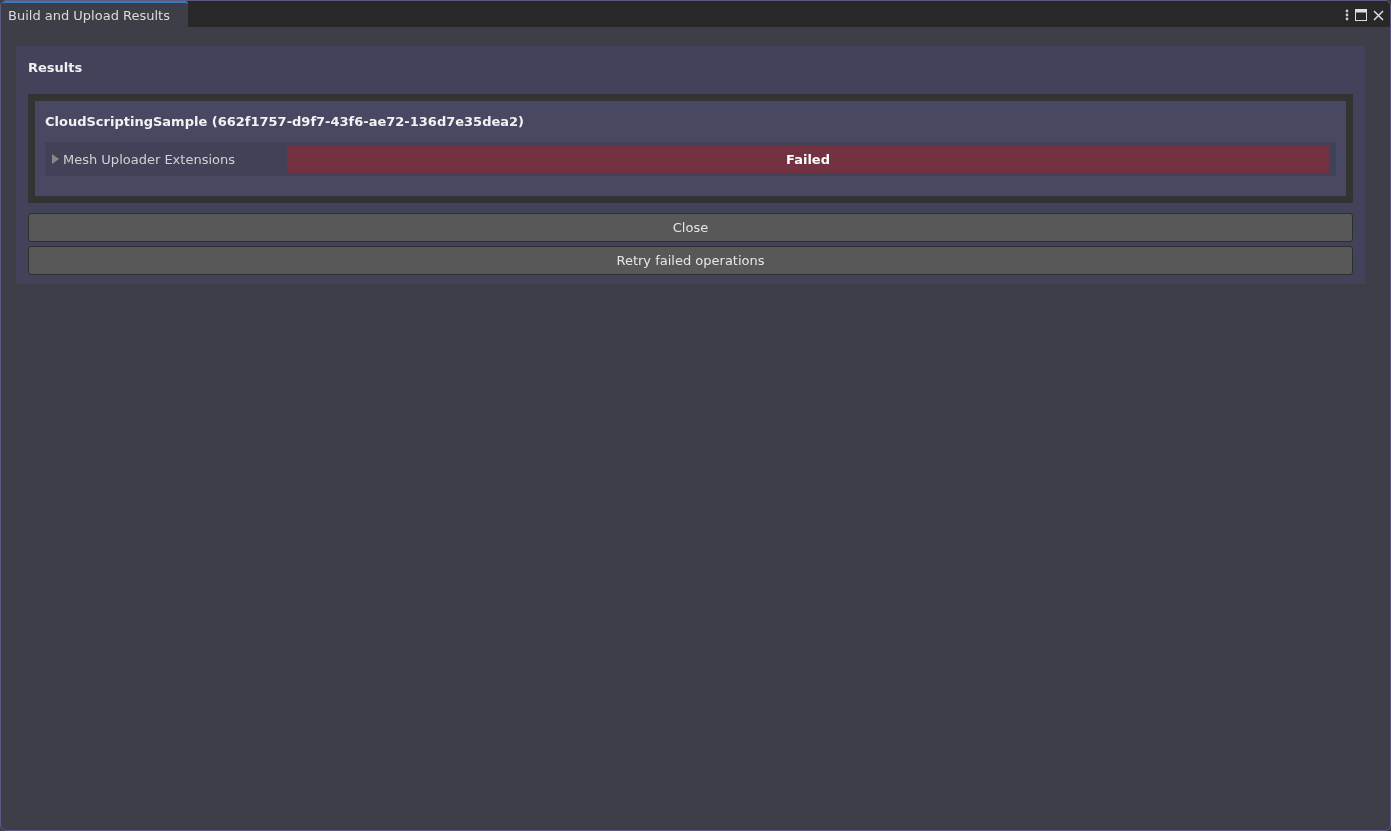  What do you see at coordinates (690, 227) in the screenshot?
I see `action-button: Close` at bounding box center [690, 227].